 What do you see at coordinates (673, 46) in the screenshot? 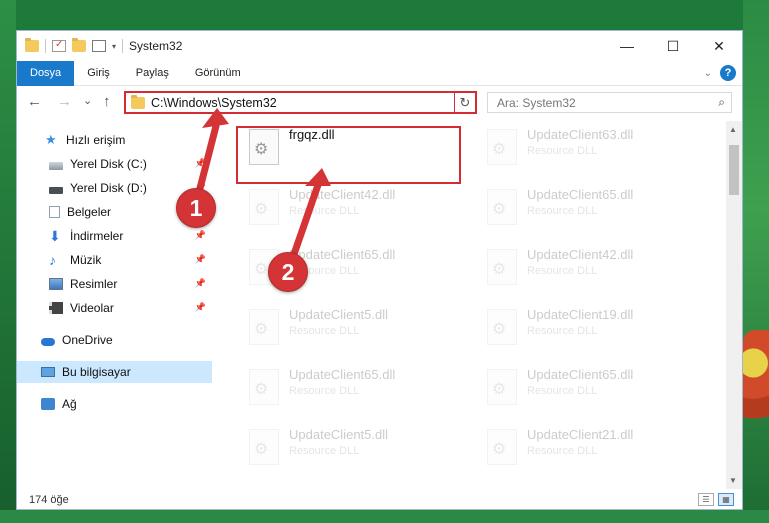
I see `maximize-button: ☐` at bounding box center [673, 46].